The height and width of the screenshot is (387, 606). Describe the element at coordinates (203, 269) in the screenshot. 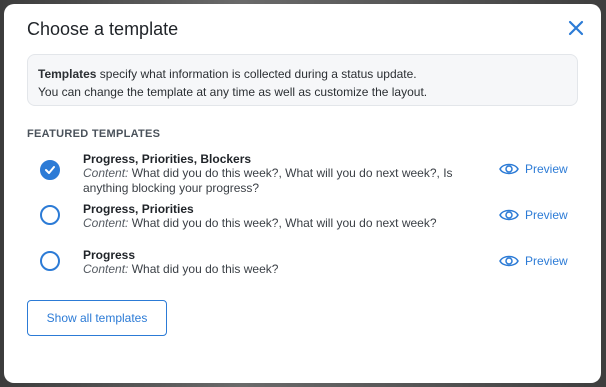

I see `content-text: What did you do this week?` at that location.